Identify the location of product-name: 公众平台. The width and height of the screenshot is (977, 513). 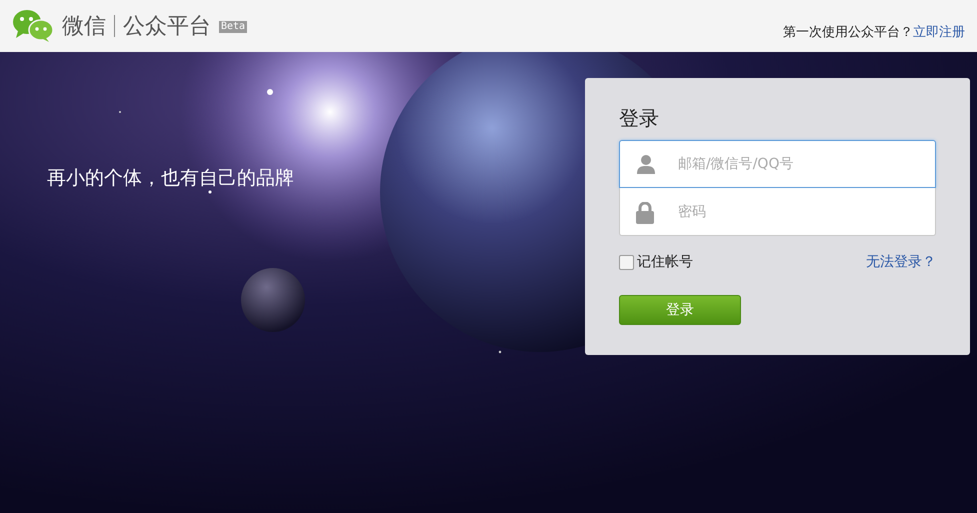
(167, 26).